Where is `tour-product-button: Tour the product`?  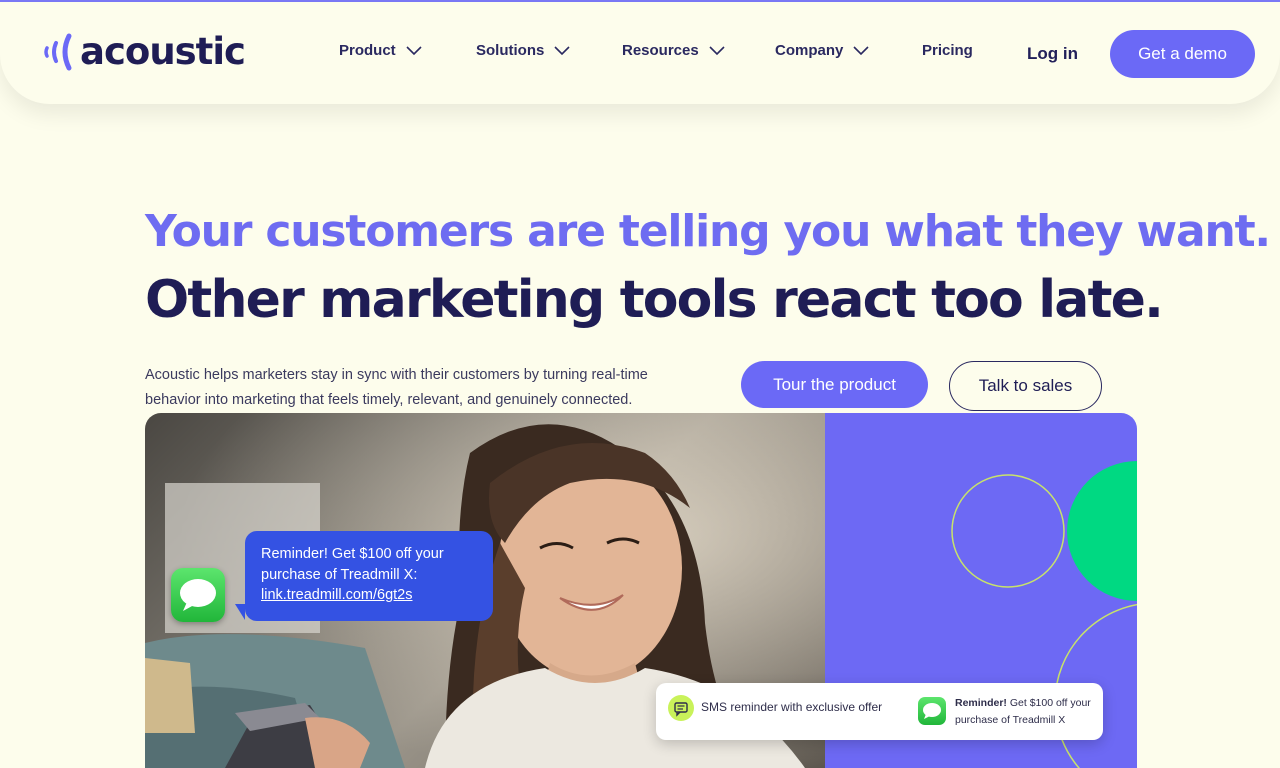 tour-product-button: Tour the product is located at coordinates (834, 384).